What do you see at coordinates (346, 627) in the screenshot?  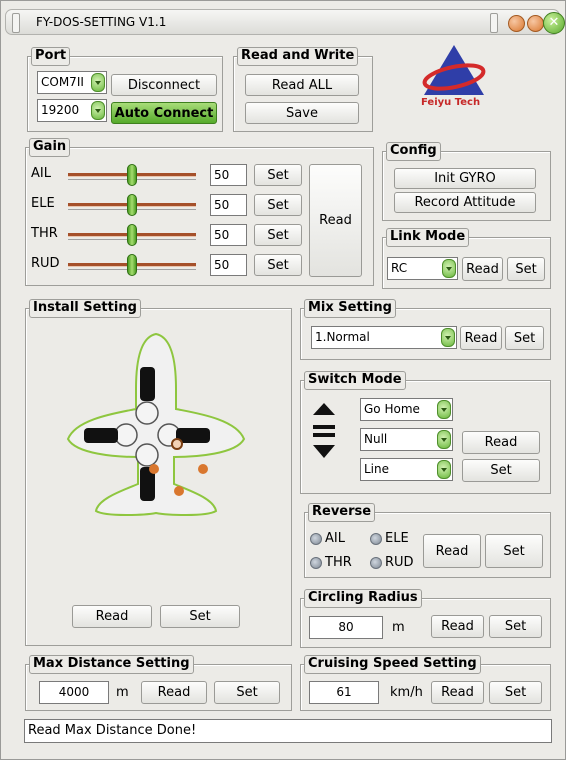 I see `circling-radius-input: 80` at bounding box center [346, 627].